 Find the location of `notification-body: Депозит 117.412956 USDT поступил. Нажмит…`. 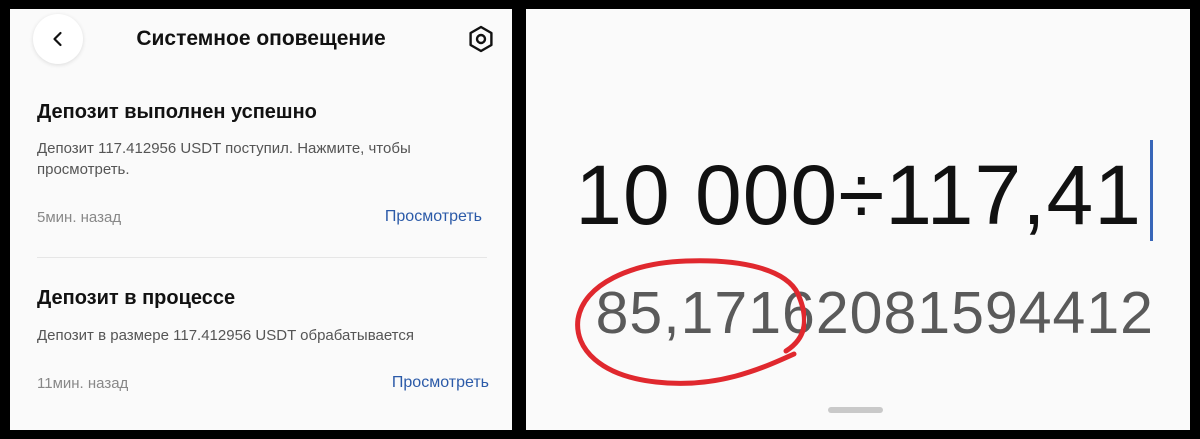

notification-body: Депозит 117.412956 USDT поступил. Нажмит… is located at coordinates (224, 159).